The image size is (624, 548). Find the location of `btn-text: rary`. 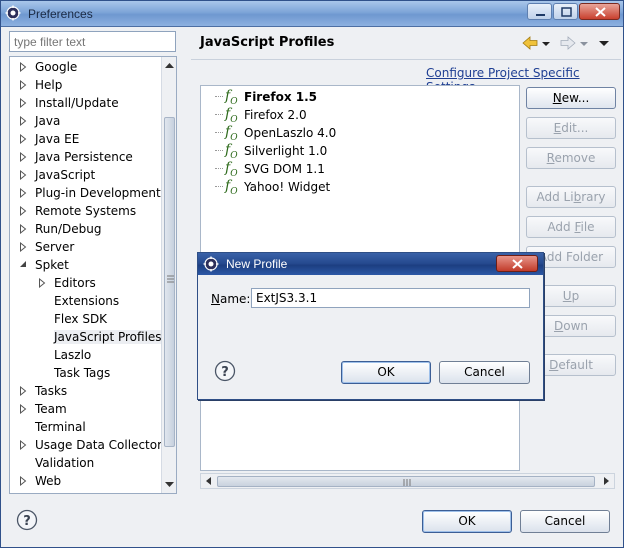

btn-text: rary is located at coordinates (593, 197).